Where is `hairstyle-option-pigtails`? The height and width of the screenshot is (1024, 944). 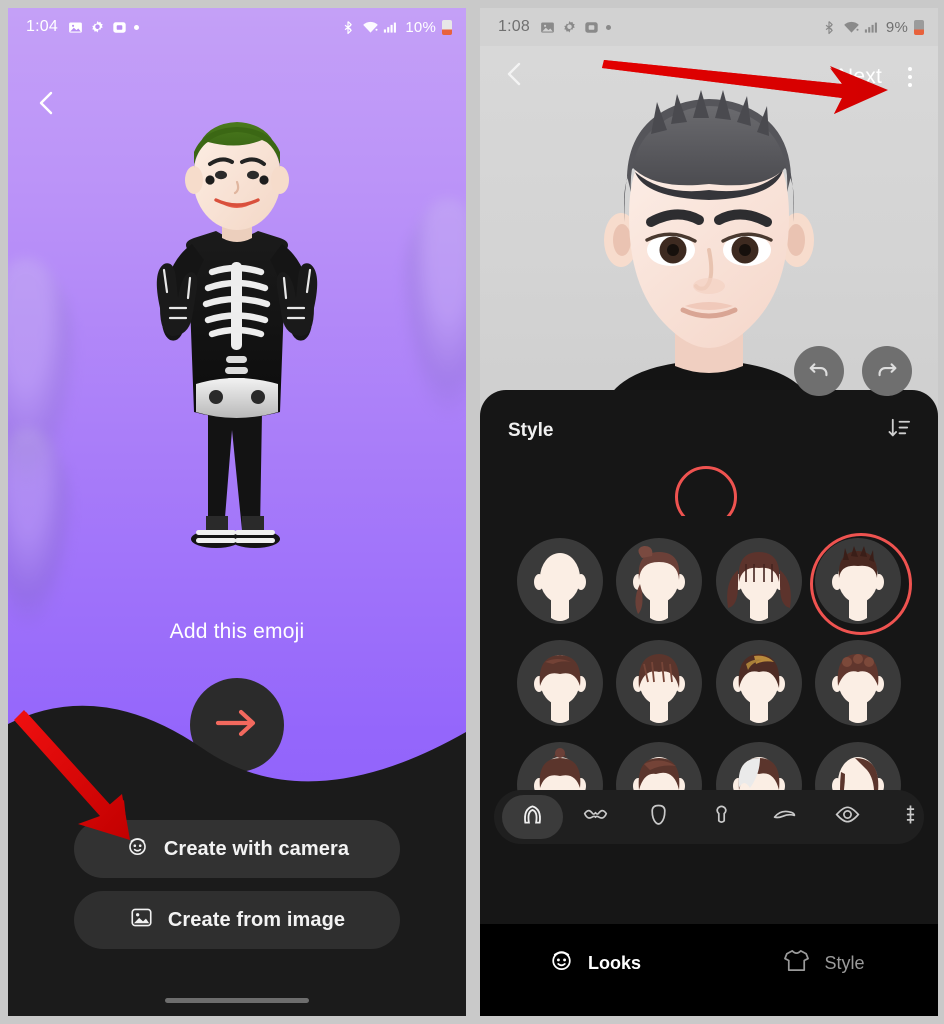 hairstyle-option-pigtails is located at coordinates (758, 581).